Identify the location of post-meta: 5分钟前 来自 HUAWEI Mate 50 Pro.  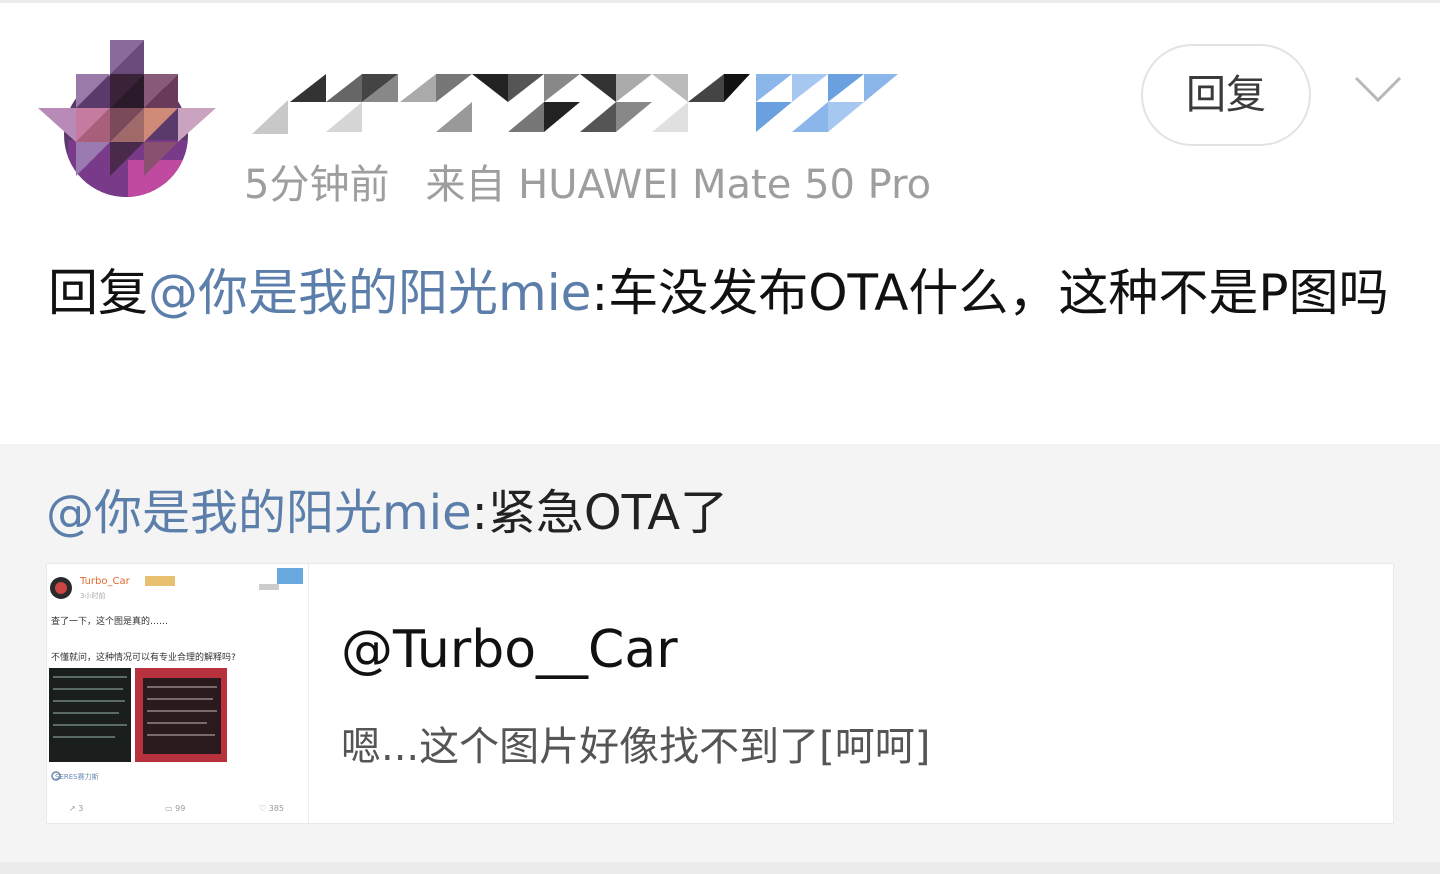
(587, 185).